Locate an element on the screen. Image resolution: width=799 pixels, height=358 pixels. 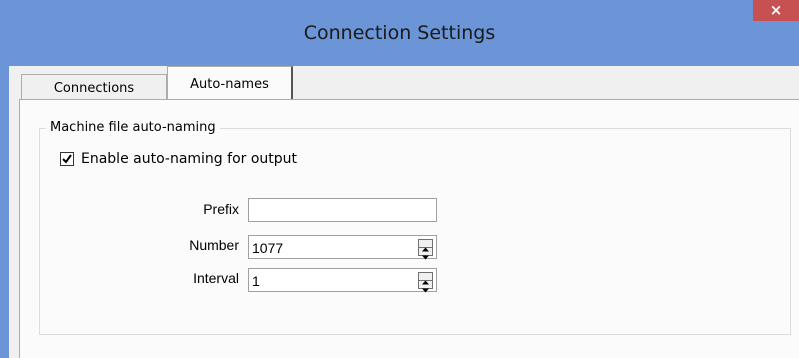
enable-auto-naming-checkbox is located at coordinates (67, 159).